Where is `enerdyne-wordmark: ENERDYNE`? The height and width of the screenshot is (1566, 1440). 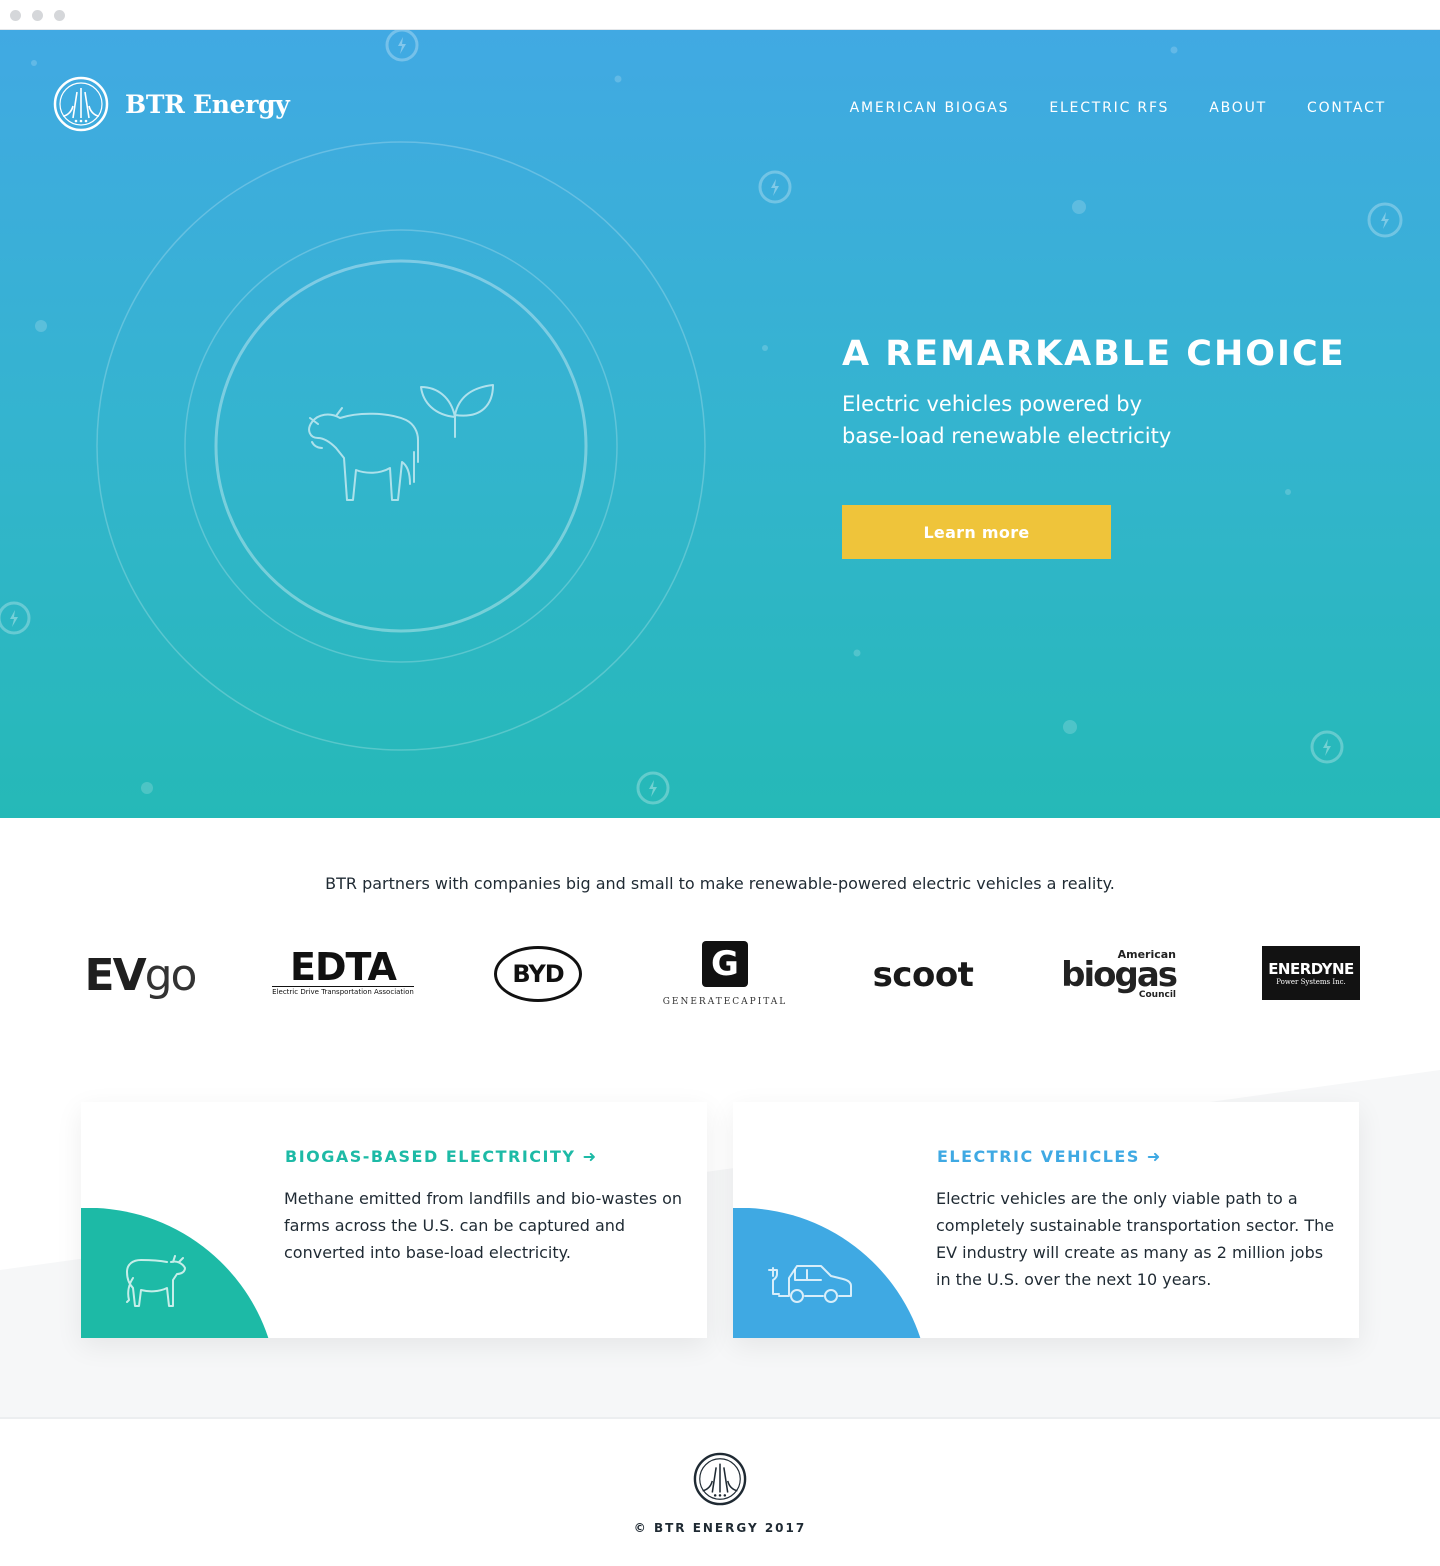
enerdyne-wordmark: ENERDYNE is located at coordinates (1311, 969).